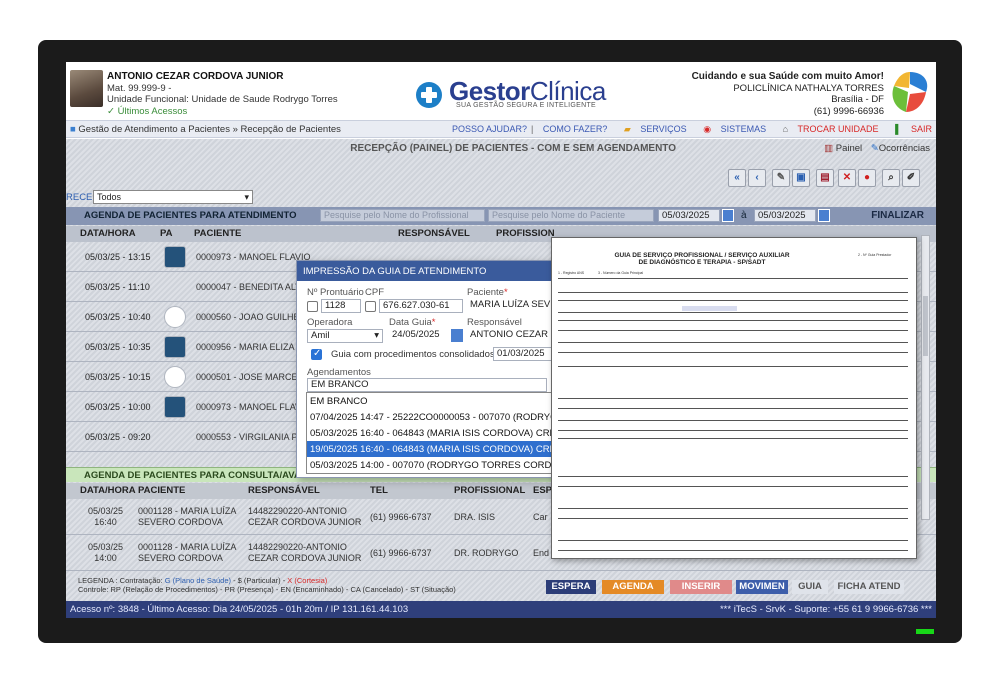 Image resolution: width=1000 pixels, height=680 pixels. I want to click on prontuario-field: 1128, so click(341, 306).